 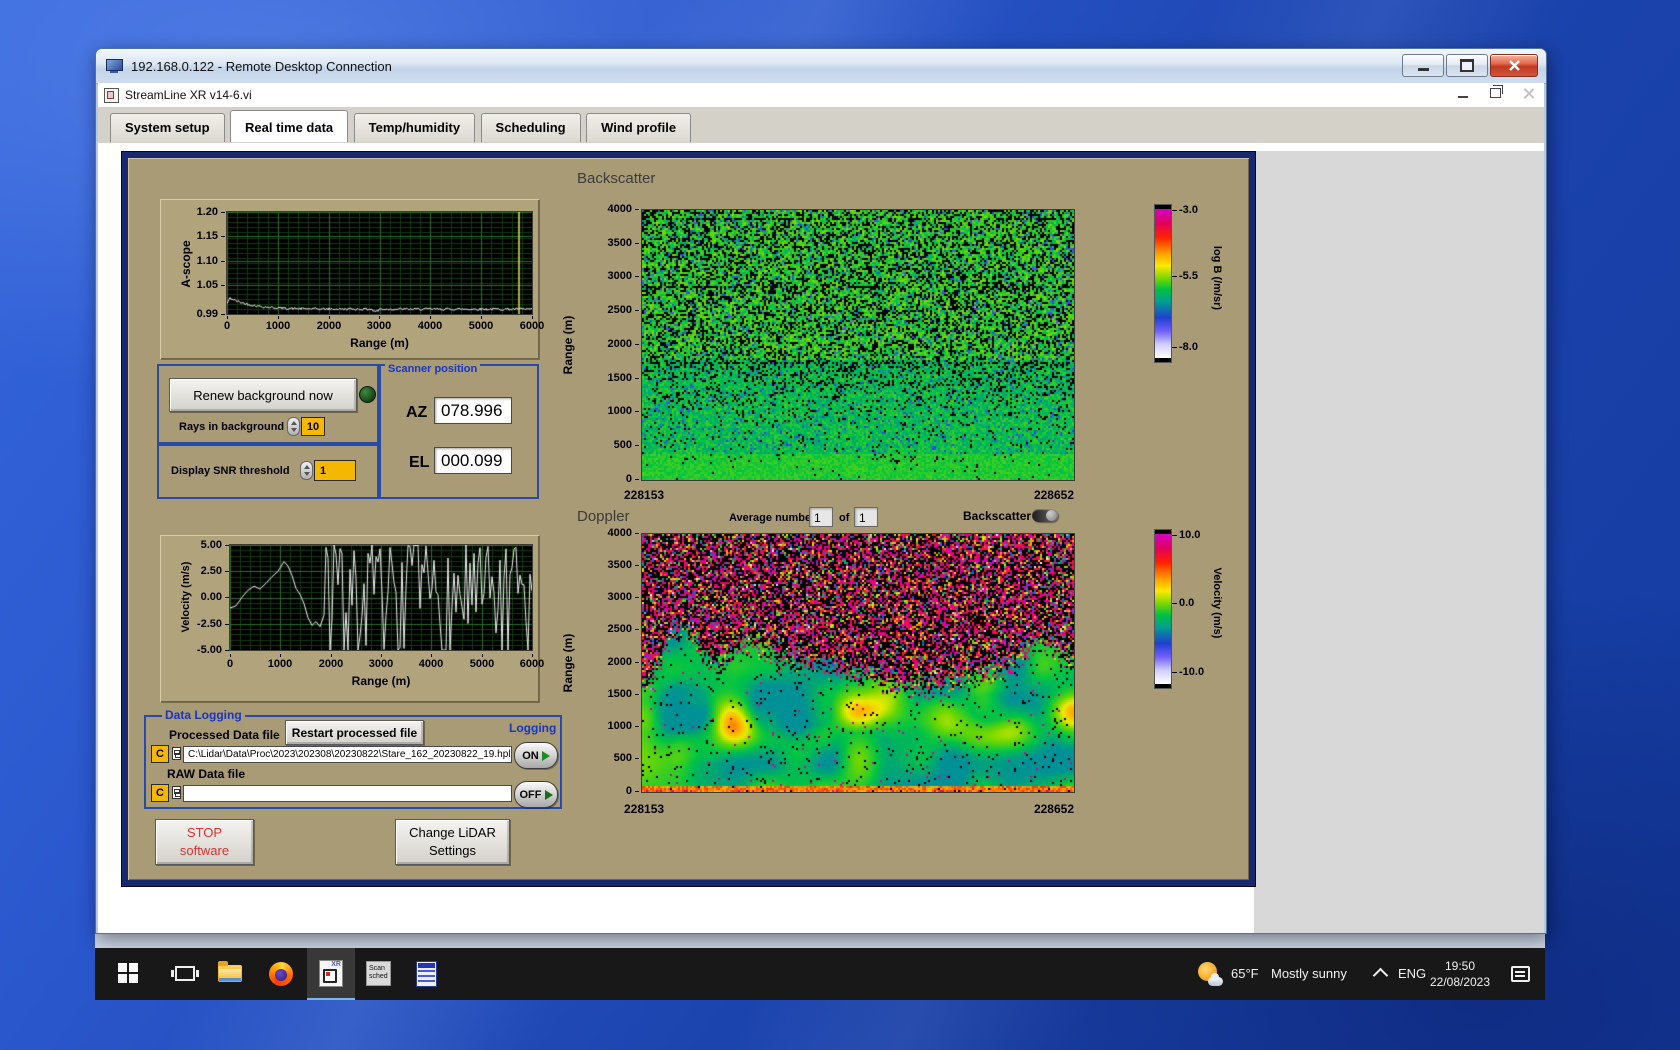 I want to click on raw-logging-off-button: OFF, so click(x=536, y=794).